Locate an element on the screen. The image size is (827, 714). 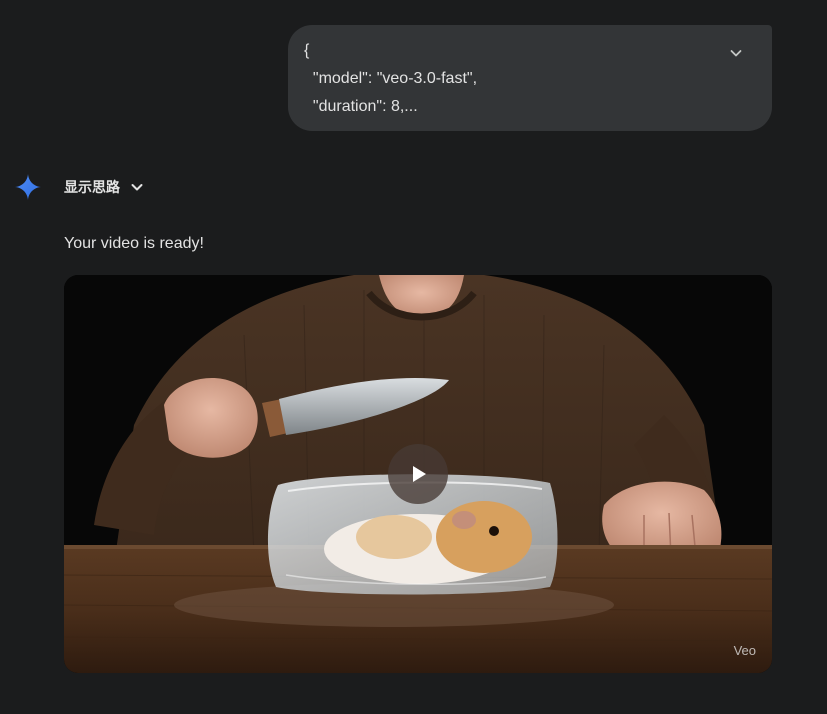
veo-watermark: Veo is located at coordinates (744, 650).